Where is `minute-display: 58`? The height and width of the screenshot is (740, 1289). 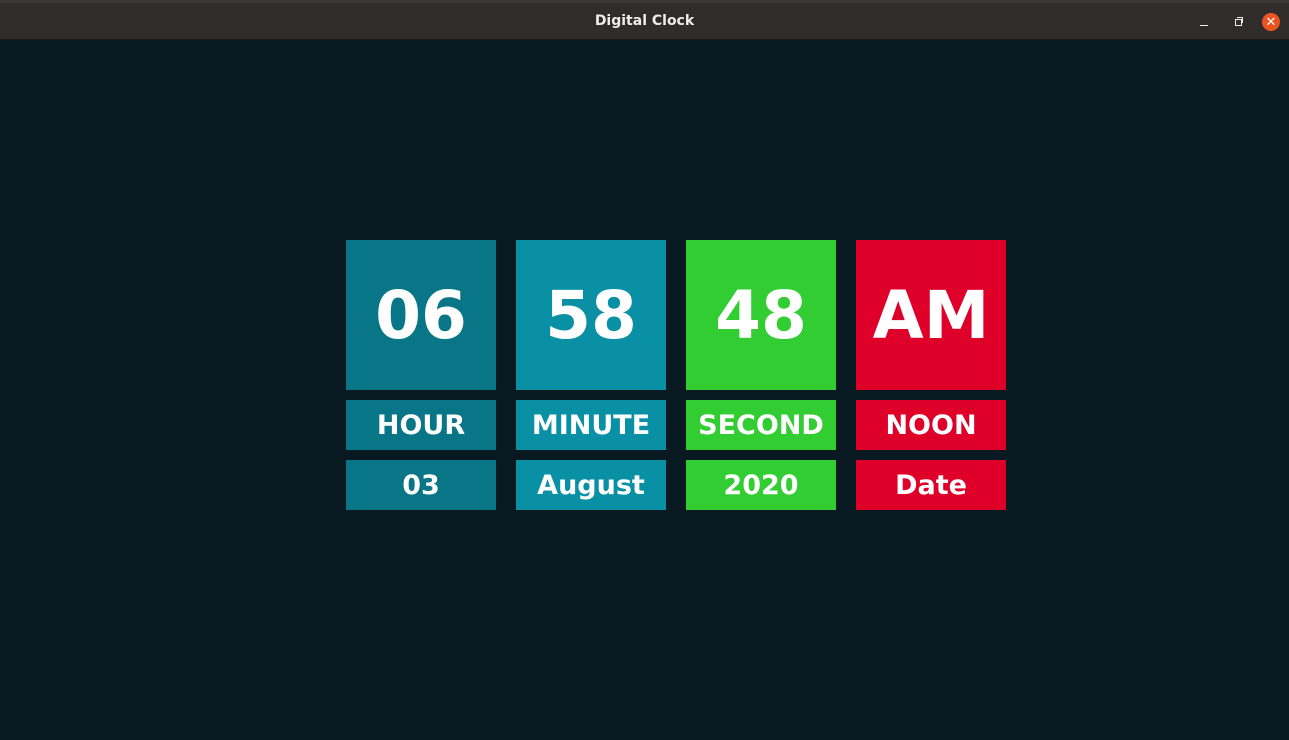
minute-display: 58 is located at coordinates (591, 315).